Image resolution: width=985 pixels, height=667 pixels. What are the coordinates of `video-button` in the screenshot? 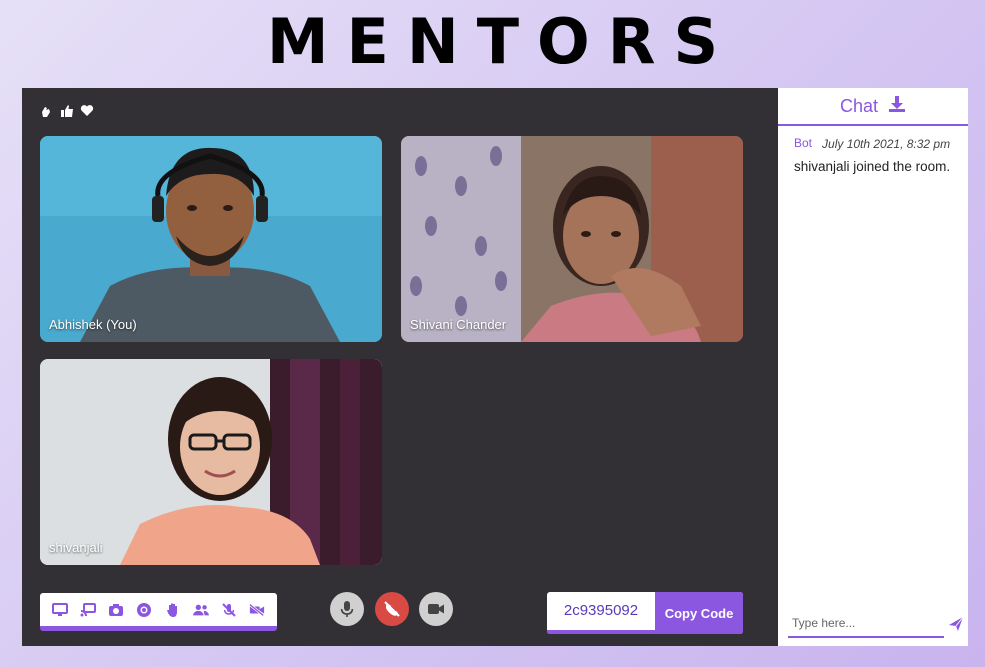 It's located at (436, 609).